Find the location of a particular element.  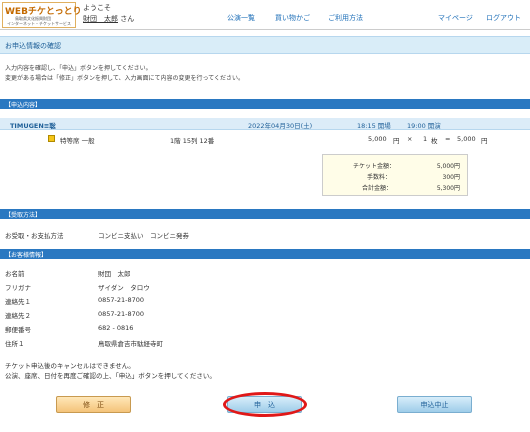

section-order-title: 【申込内容】 is located at coordinates (23, 105).